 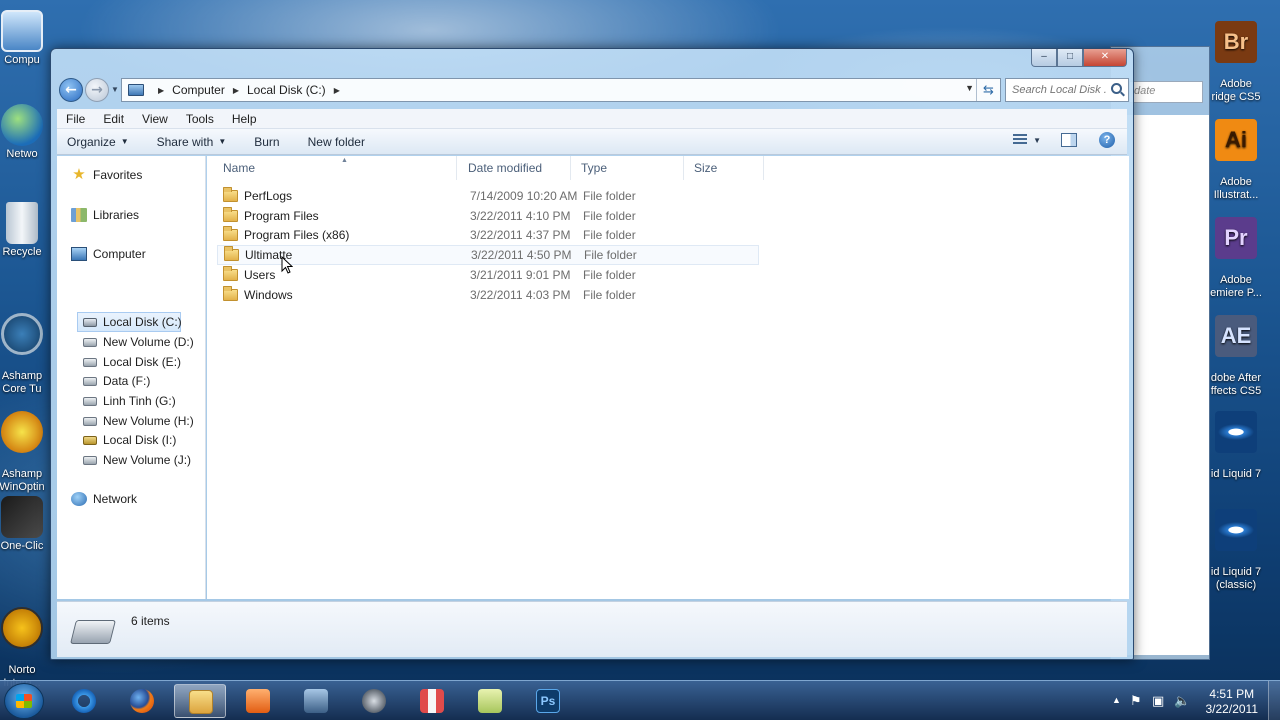 I want to click on nav-drive-label: New Volume (H:), so click(x=148, y=421).